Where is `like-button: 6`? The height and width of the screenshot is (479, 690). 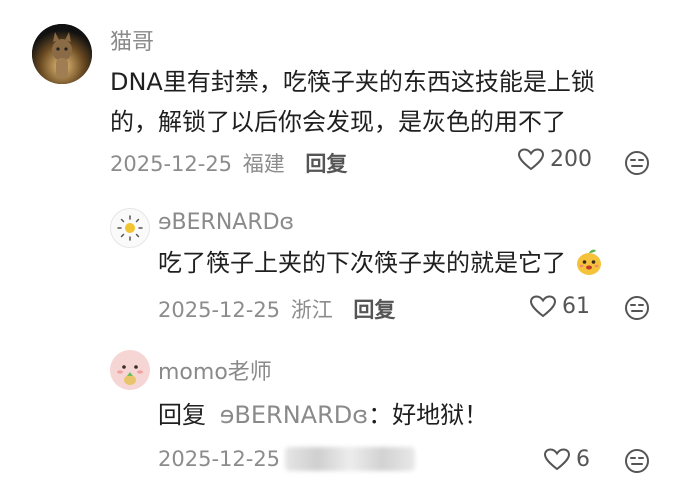
like-button: 6 is located at coordinates (567, 459).